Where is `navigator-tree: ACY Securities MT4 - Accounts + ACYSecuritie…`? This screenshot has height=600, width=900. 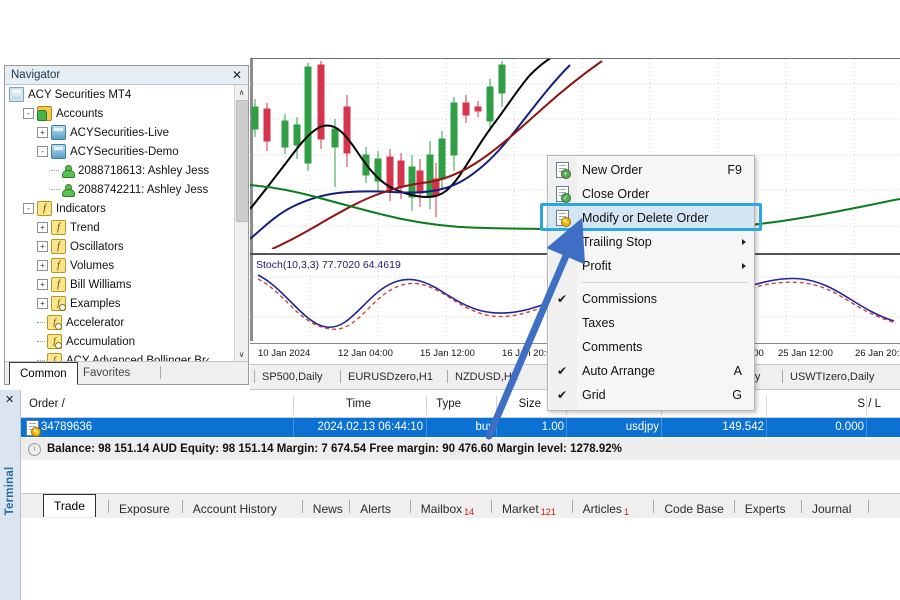
navigator-tree: ACY Securities MT4 - Accounts + ACYSecuritie… is located at coordinates (126, 223).